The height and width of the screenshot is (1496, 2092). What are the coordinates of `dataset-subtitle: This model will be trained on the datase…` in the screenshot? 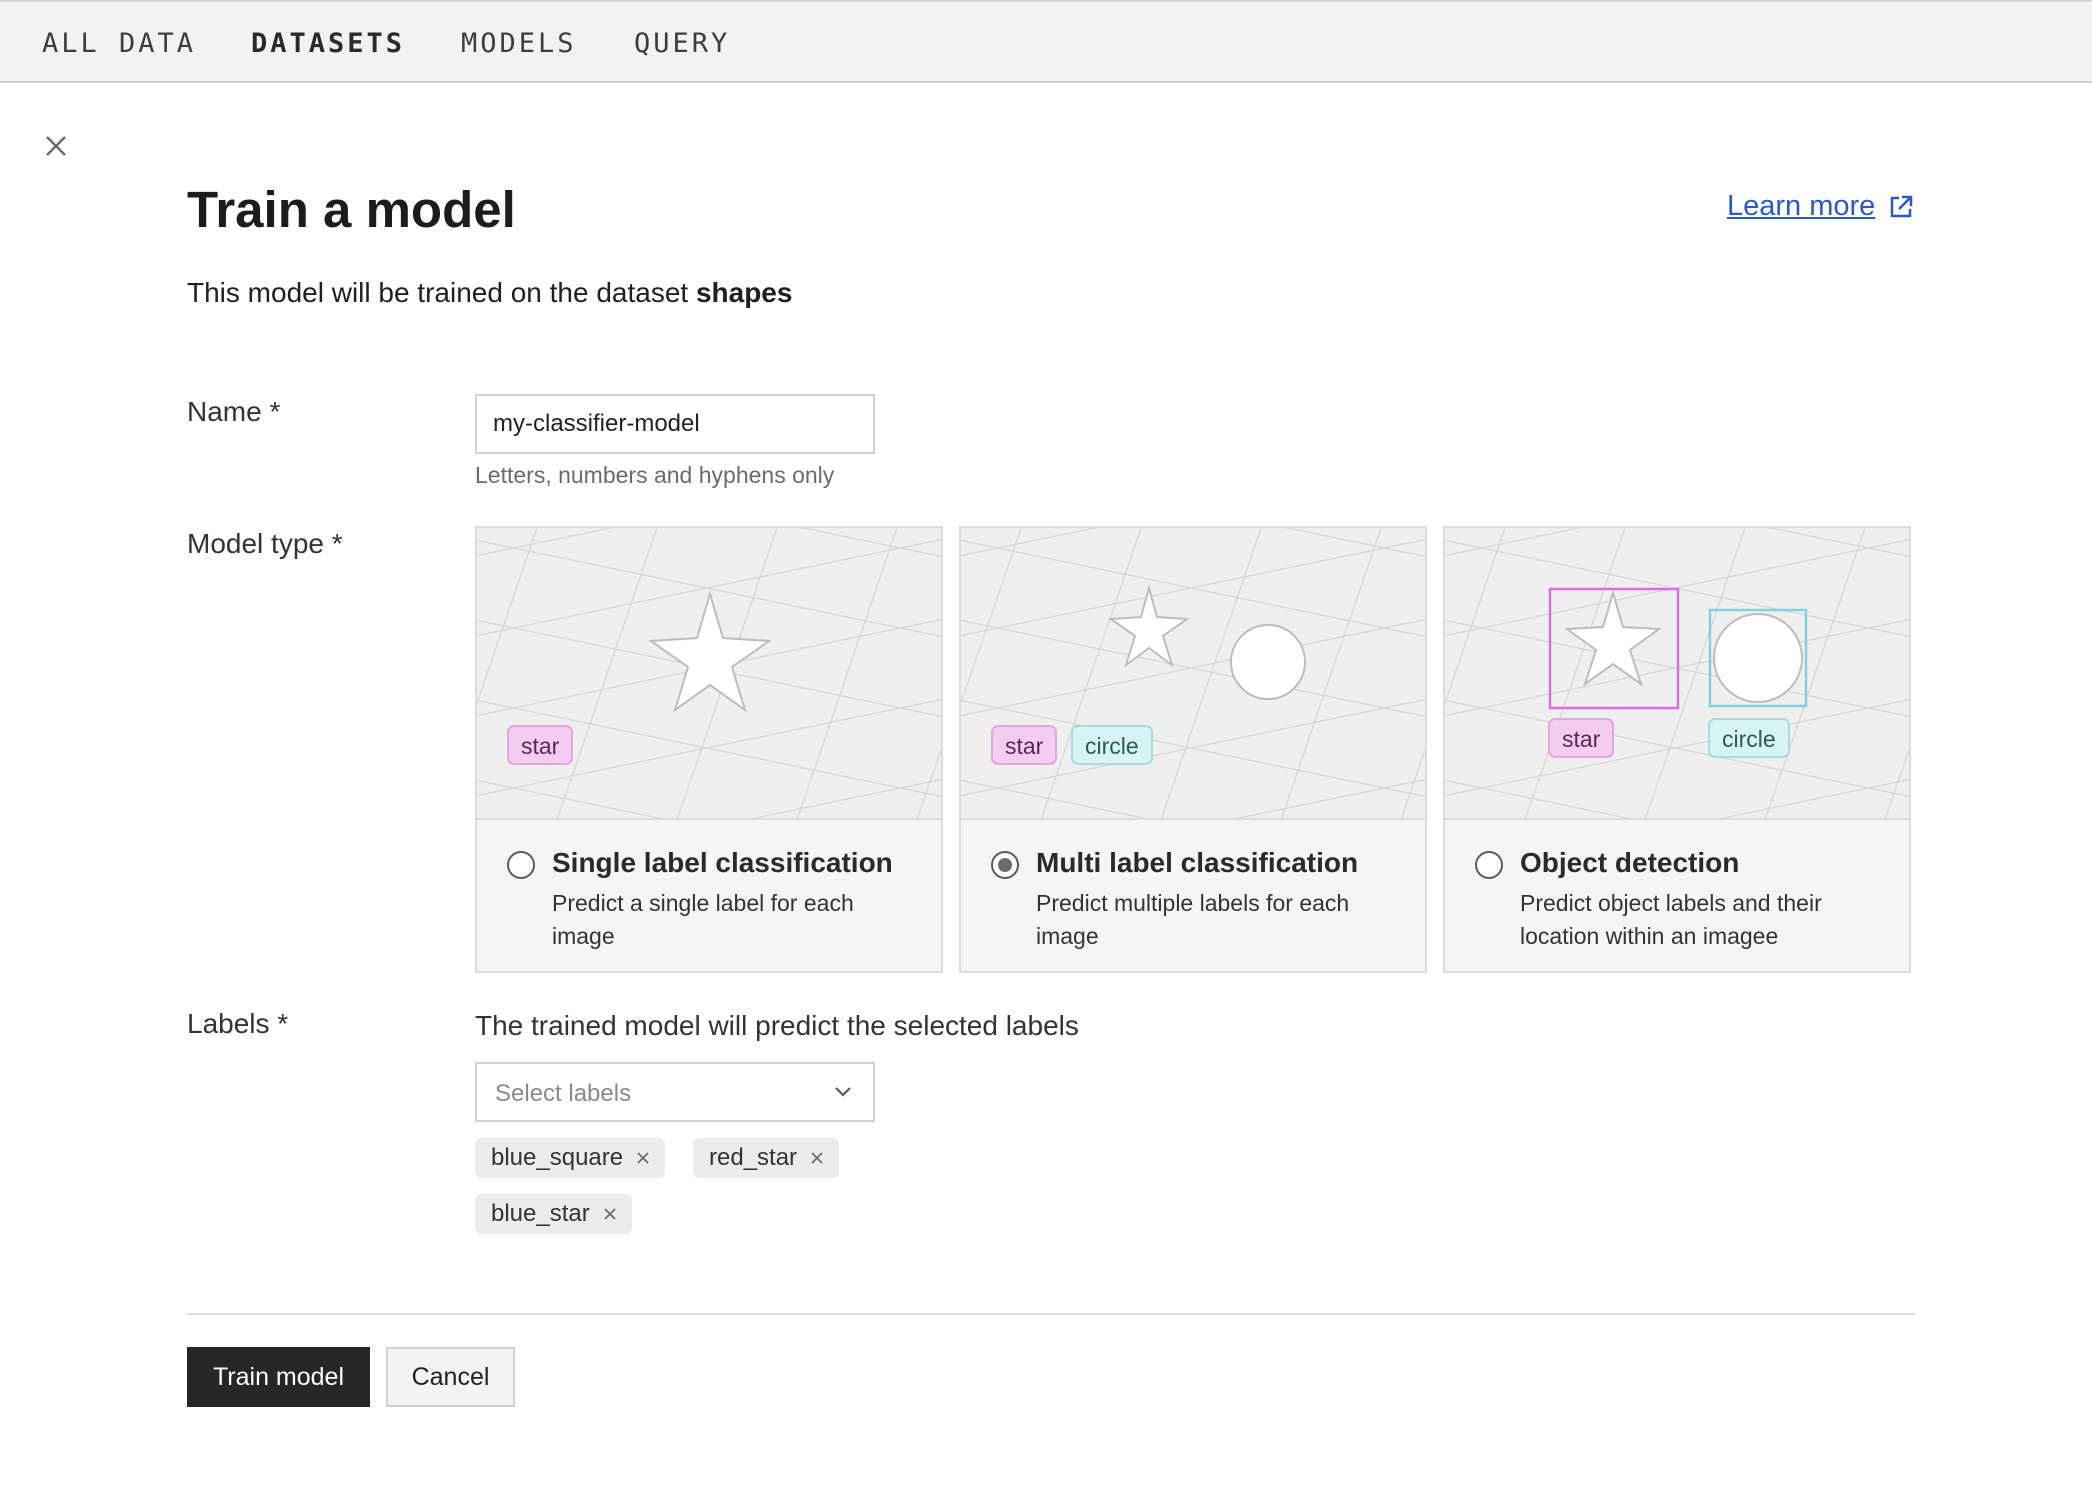 It's located at (489, 293).